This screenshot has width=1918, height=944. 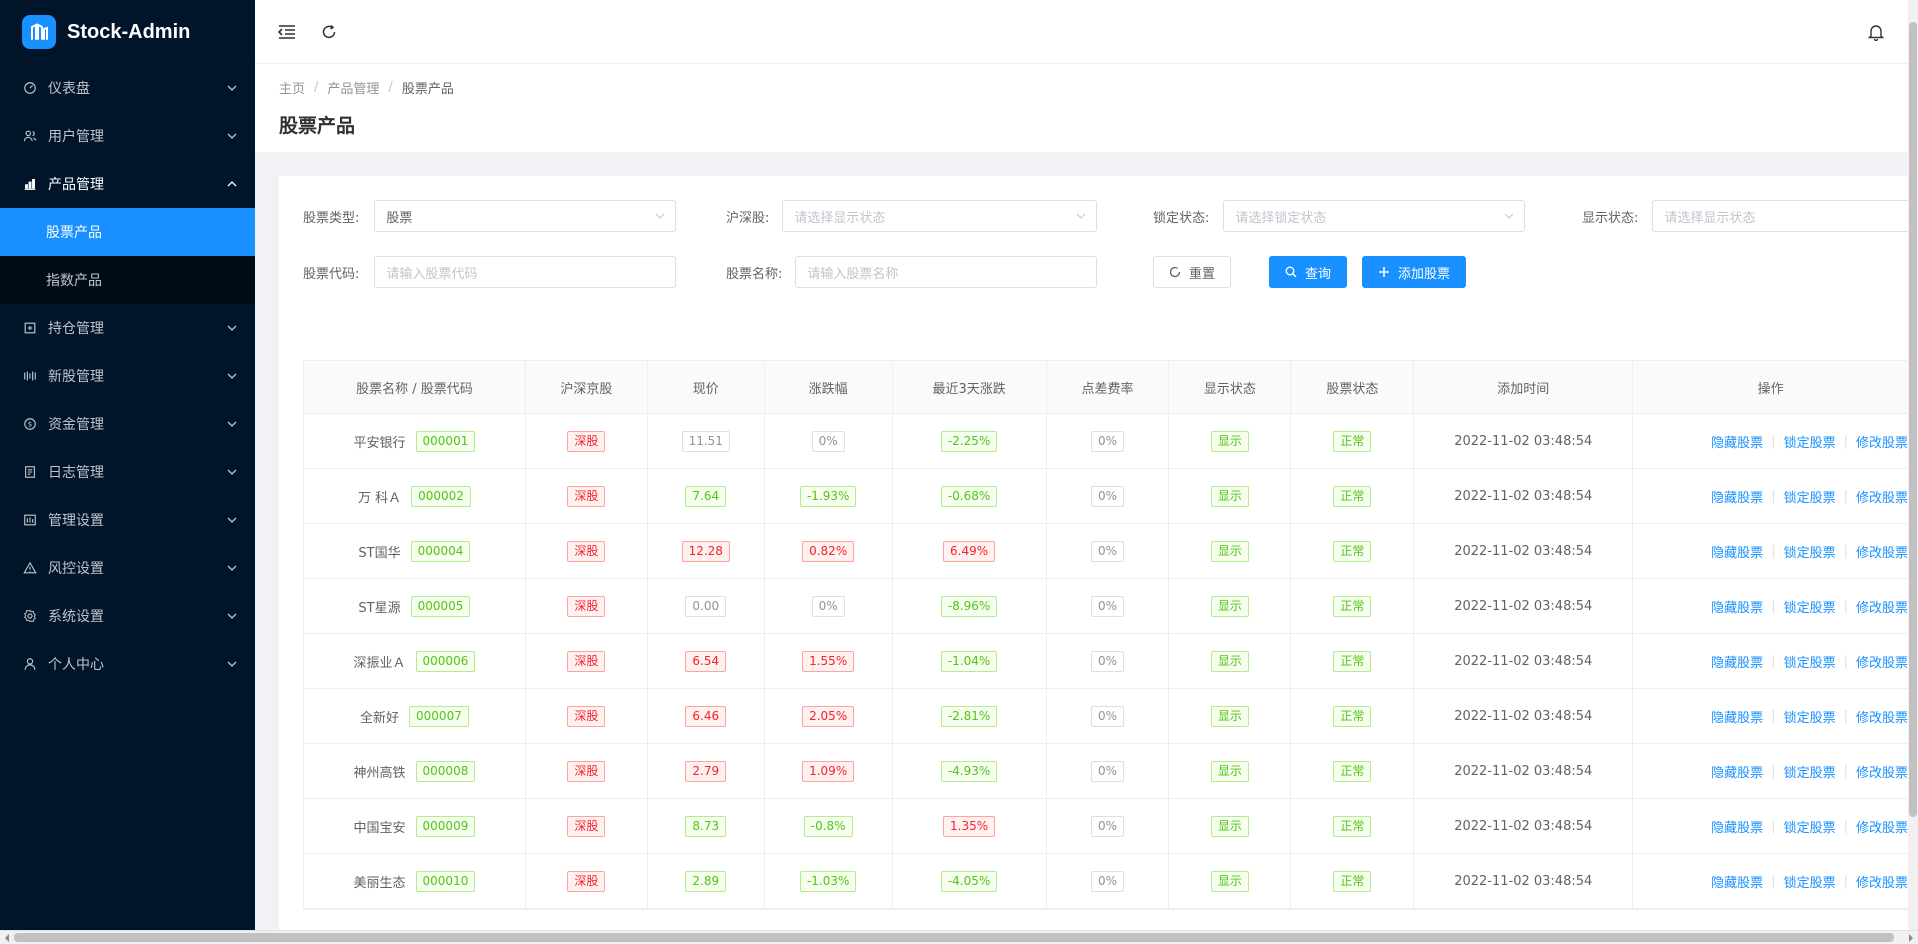 I want to click on sidebar-item-label: 管理设置, so click(x=76, y=521).